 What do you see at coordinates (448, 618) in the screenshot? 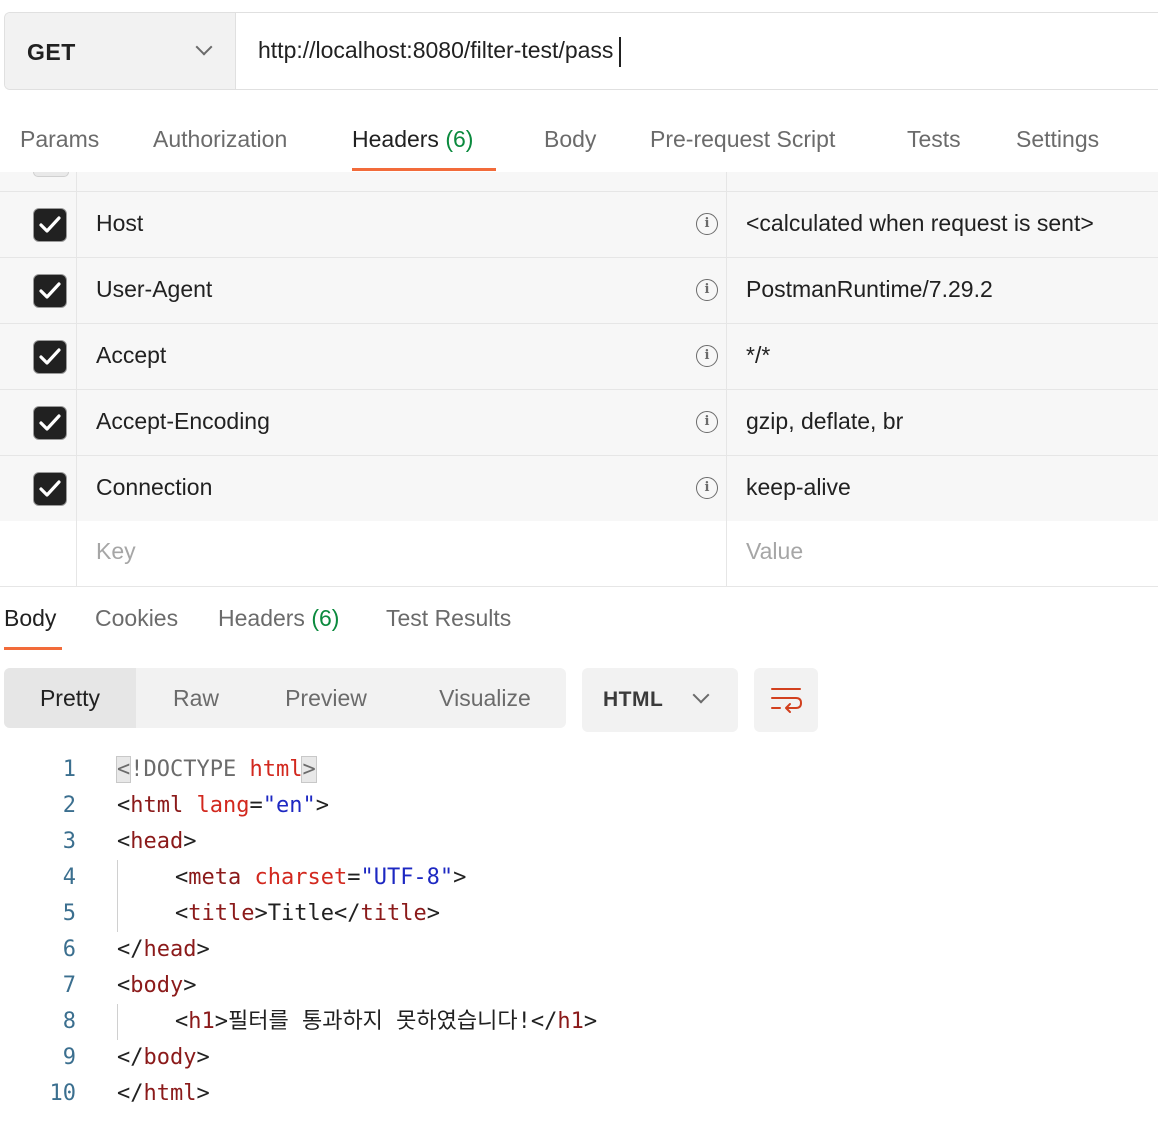
I see `response-tab-test-results: Test Results` at bounding box center [448, 618].